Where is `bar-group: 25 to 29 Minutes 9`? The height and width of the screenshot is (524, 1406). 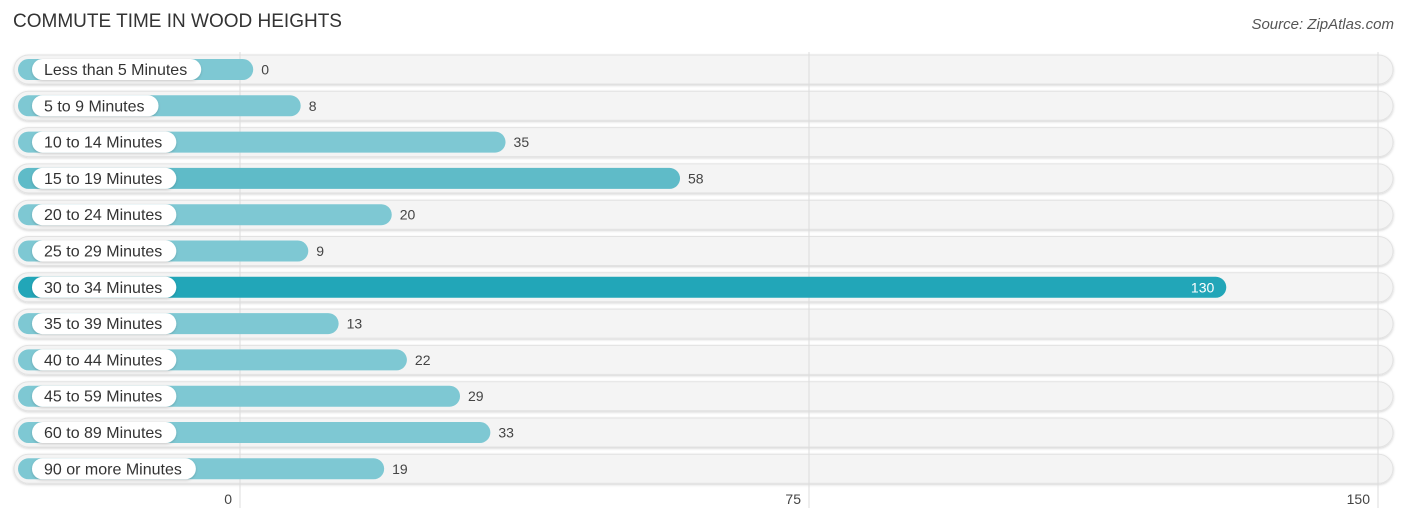 bar-group: 25 to 29 Minutes 9 is located at coordinates (171, 251).